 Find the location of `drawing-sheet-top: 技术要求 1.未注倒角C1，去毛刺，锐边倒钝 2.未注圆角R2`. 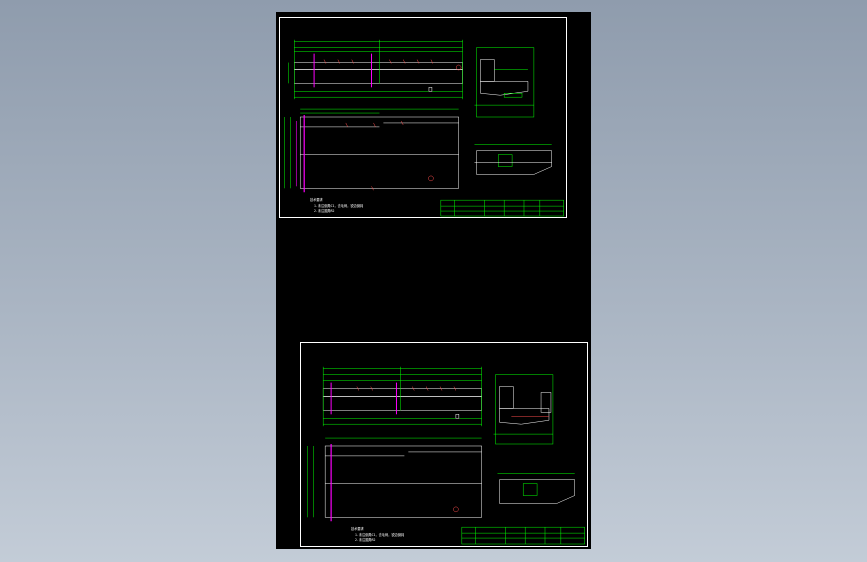

drawing-sheet-top: 技术要求 1.未注倒角C1，去毛刺，锐边倒钝 2.未注圆角R2 is located at coordinates (423, 117).